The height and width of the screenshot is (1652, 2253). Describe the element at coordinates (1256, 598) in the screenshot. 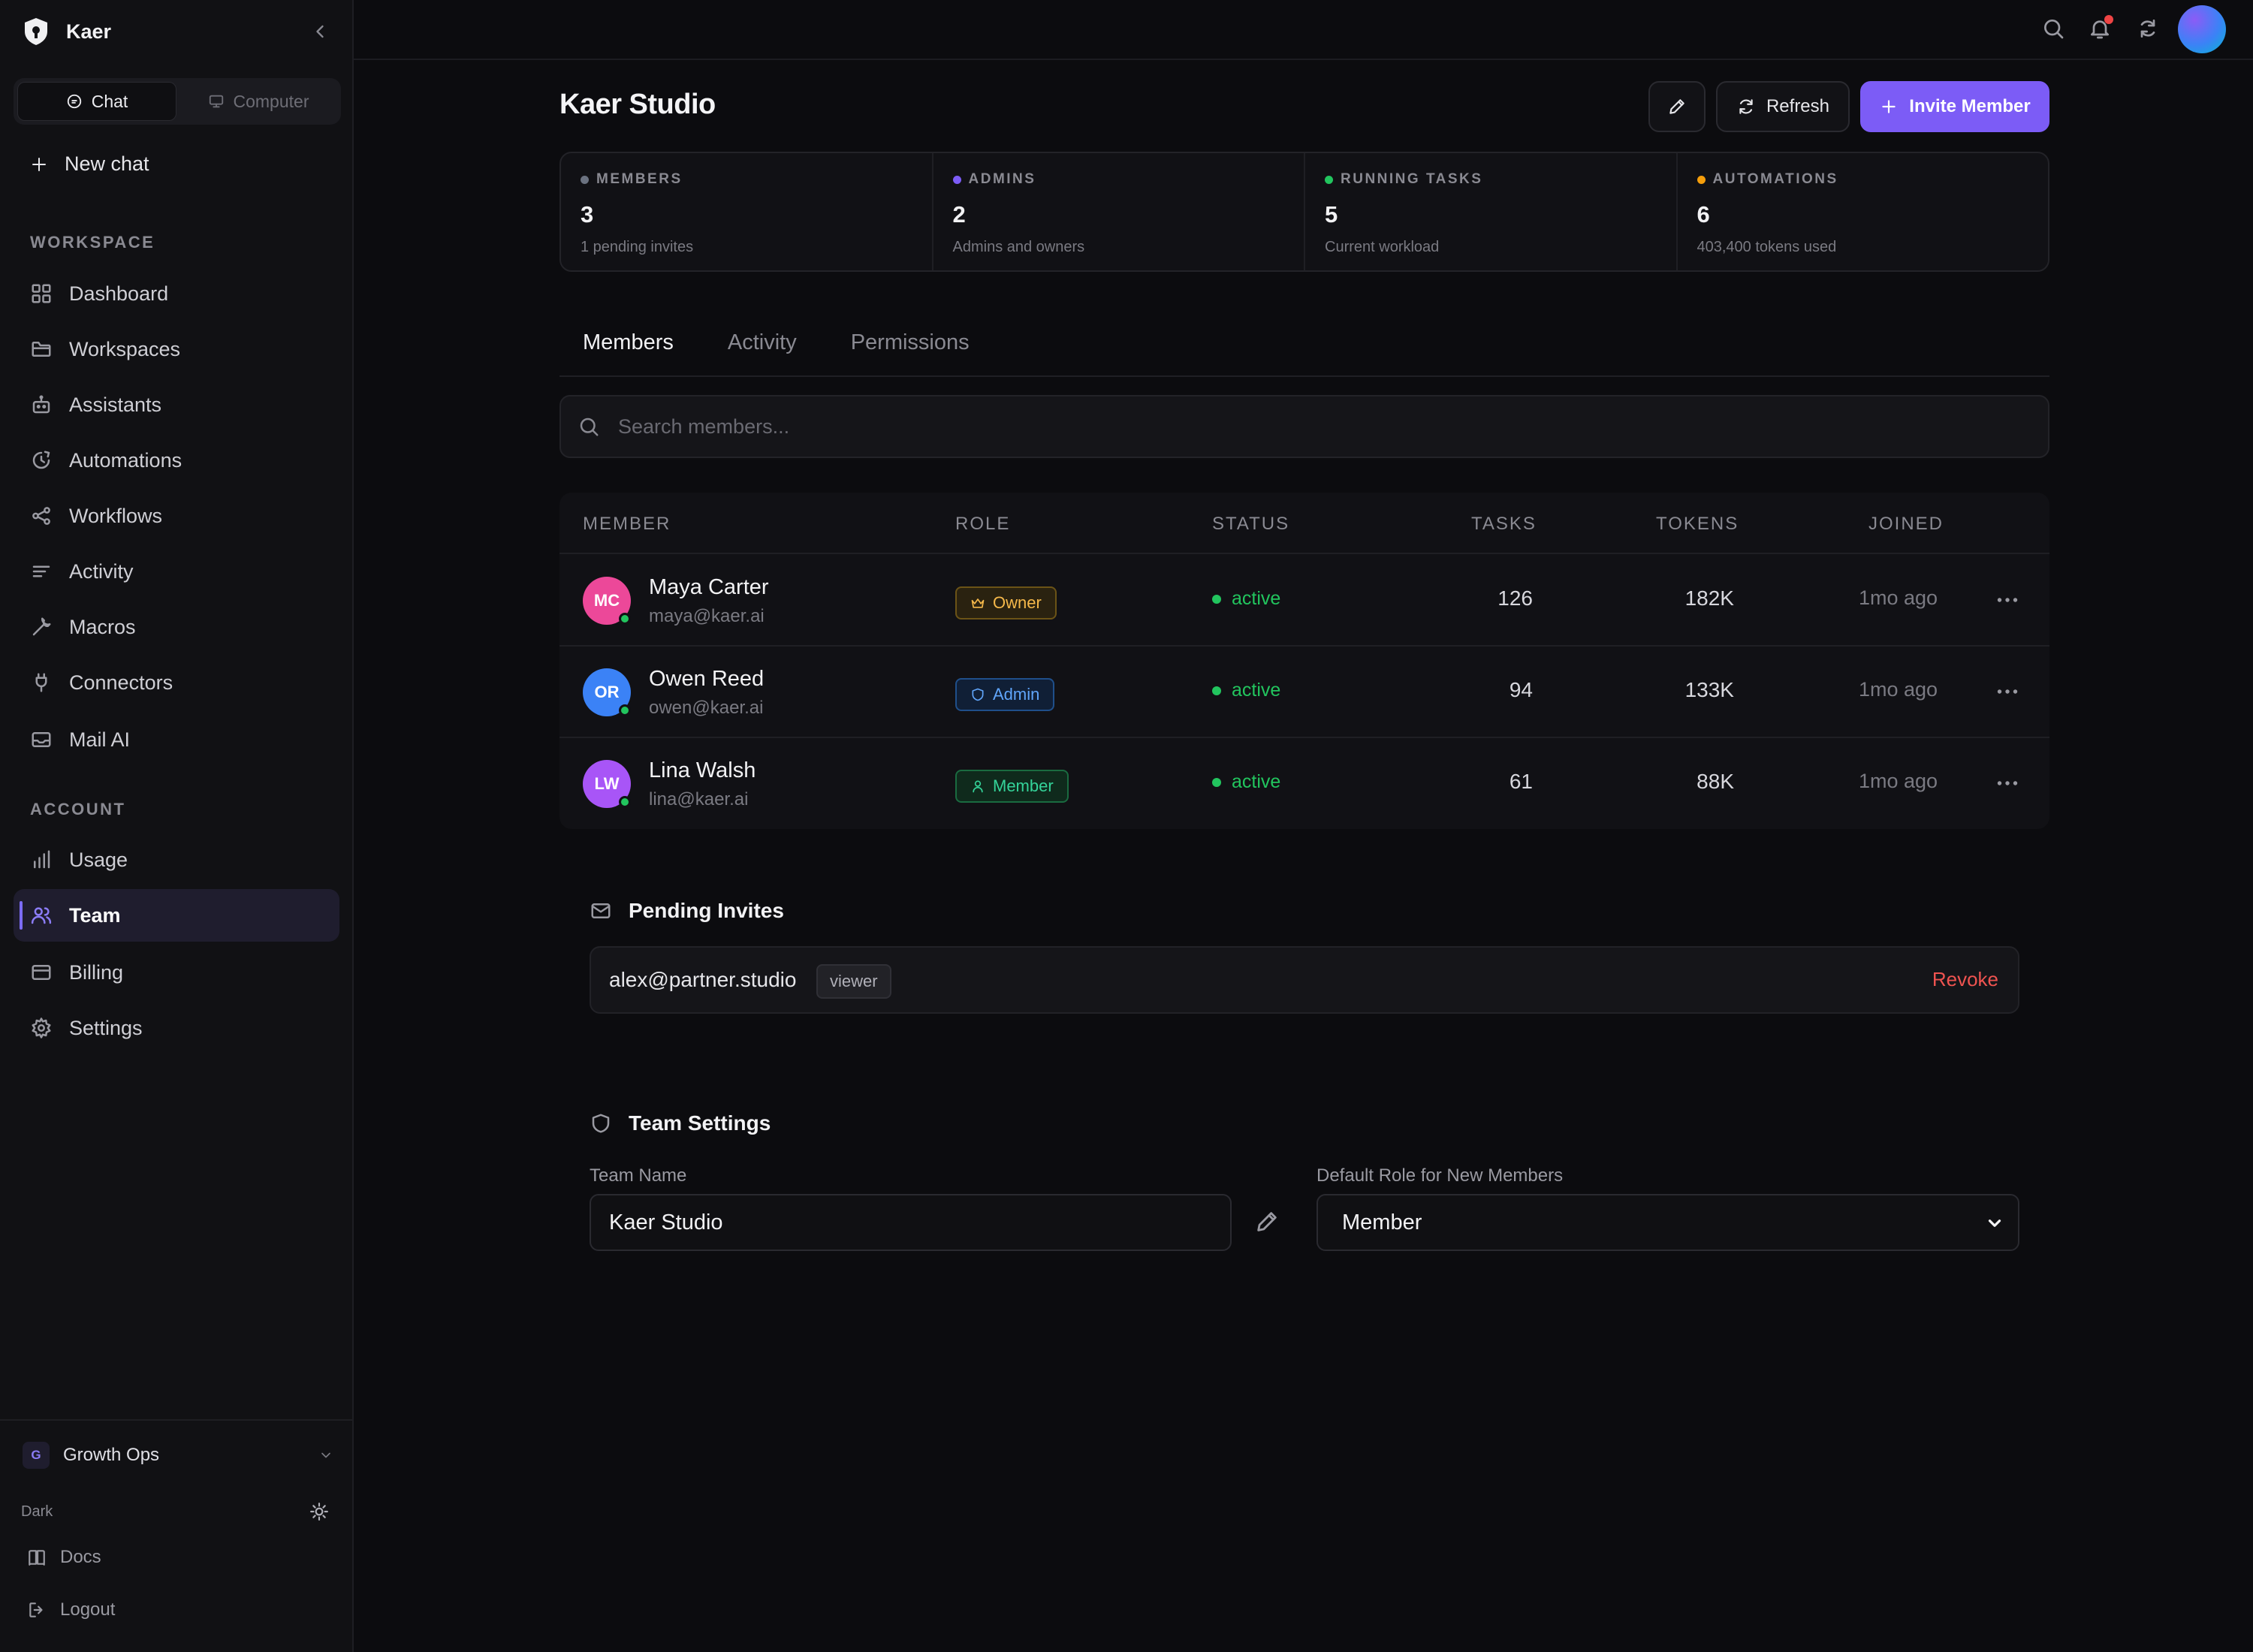

I see `status-label: active` at that location.